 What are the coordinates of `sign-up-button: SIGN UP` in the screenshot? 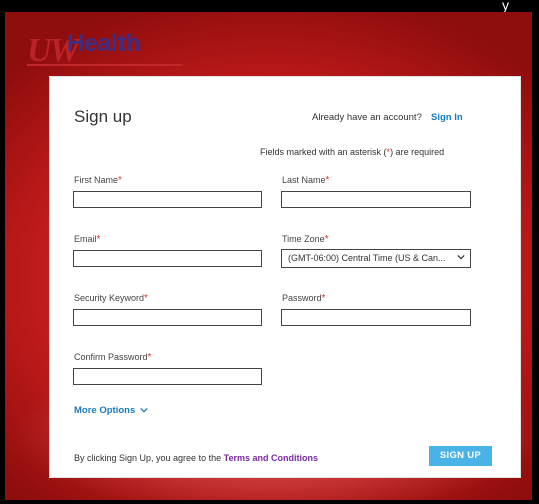 It's located at (460, 456).